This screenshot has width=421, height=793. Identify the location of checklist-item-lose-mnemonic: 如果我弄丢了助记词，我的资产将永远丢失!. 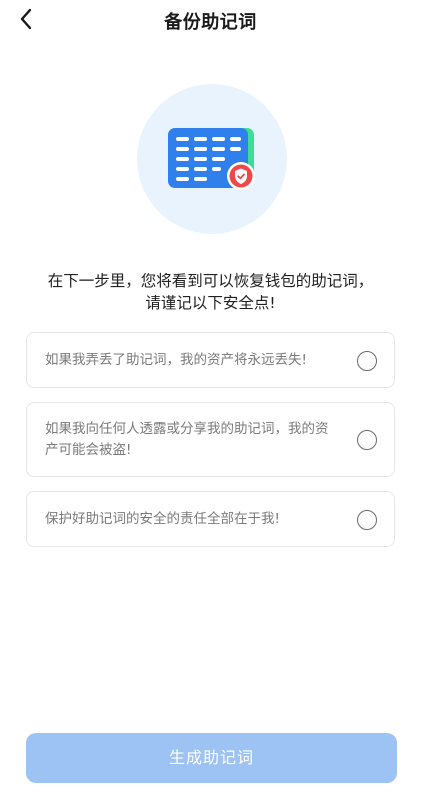
(210, 360).